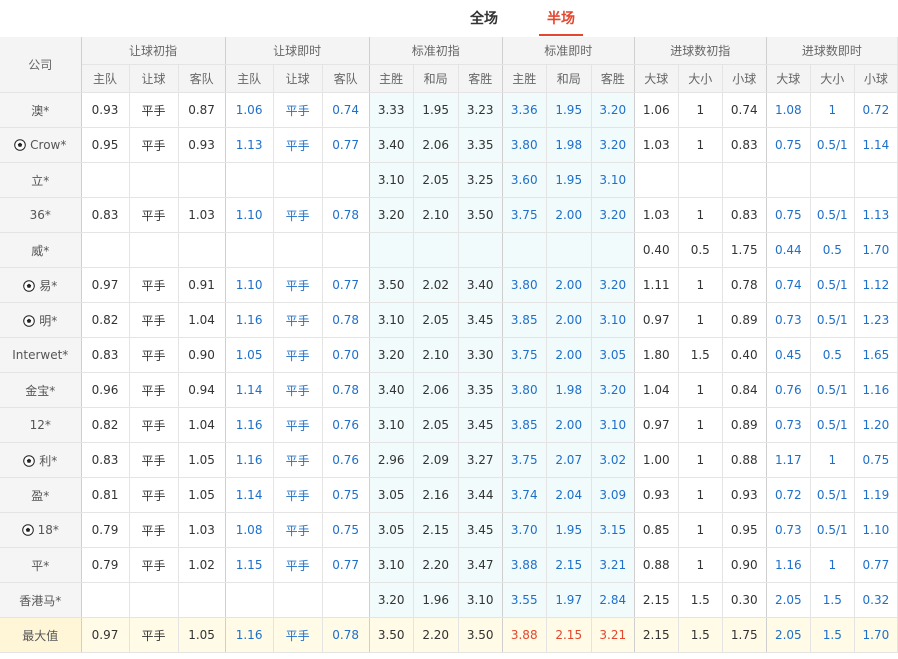 This screenshot has width=898, height=659. Describe the element at coordinates (391, 78) in the screenshot. I see `header-sub: 主胜` at that location.